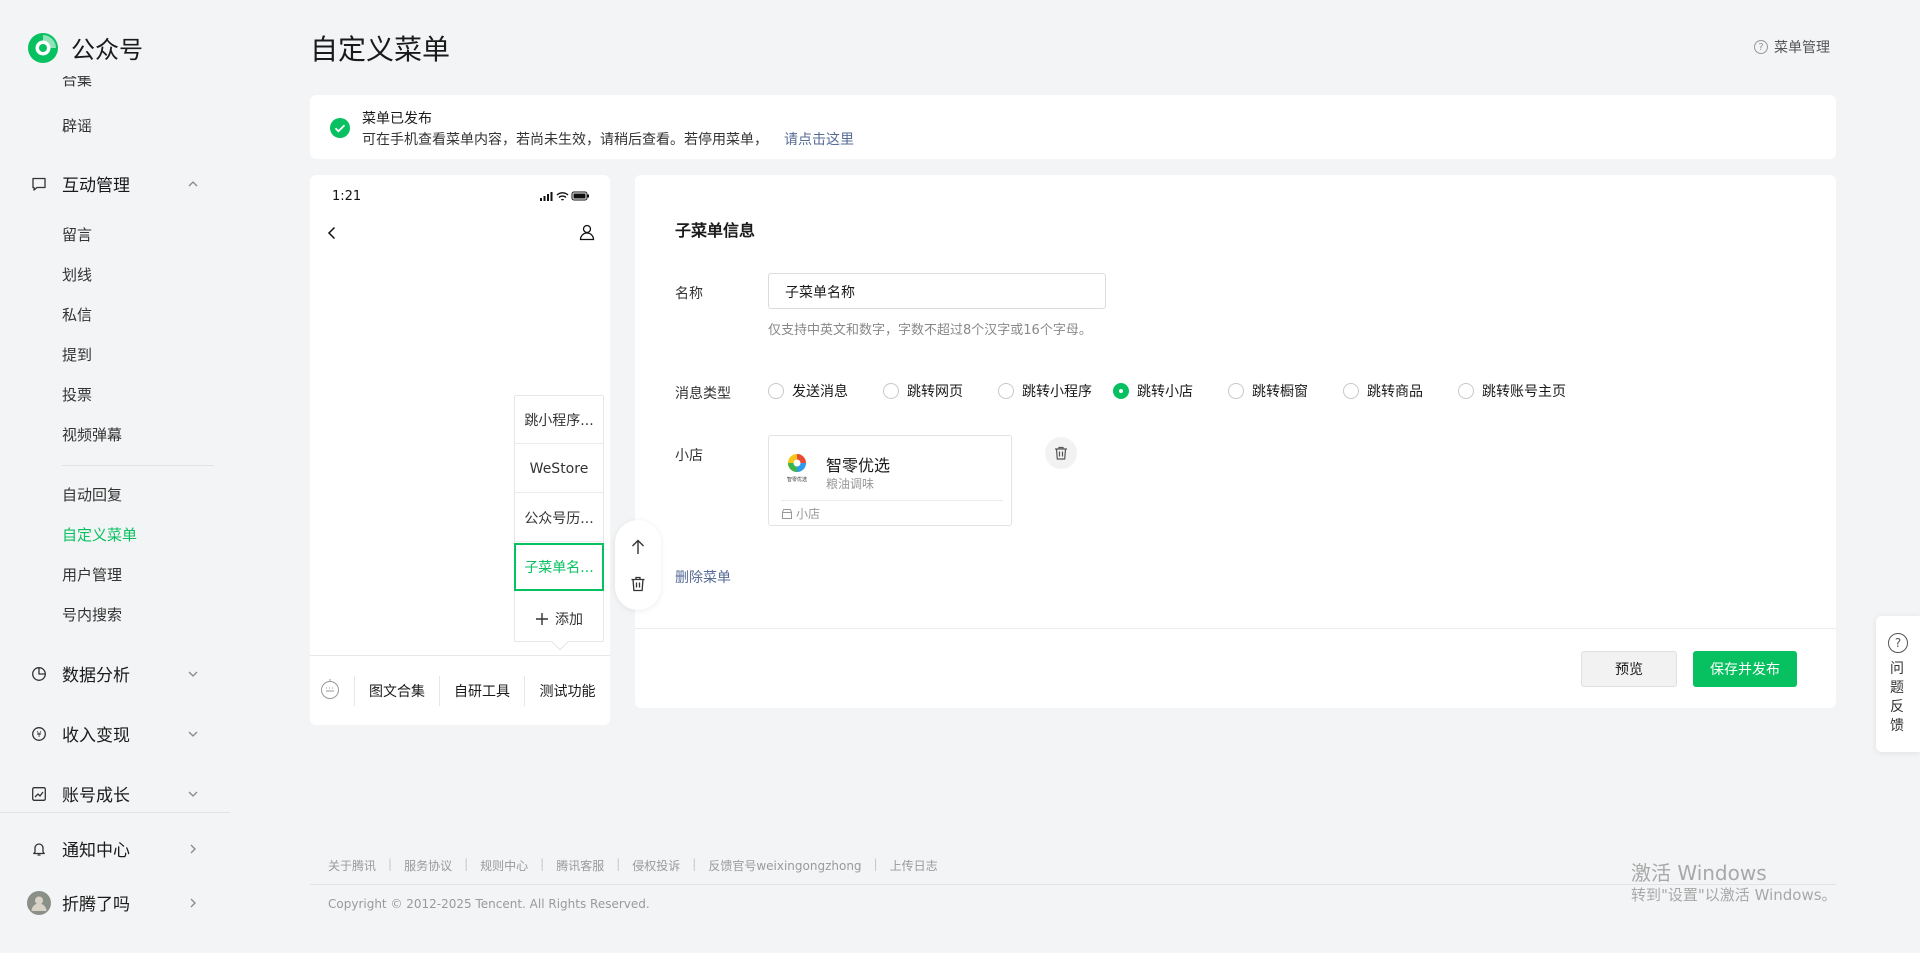  What do you see at coordinates (567, 691) in the screenshot?
I see `bottom-menu-item: 测试功能` at bounding box center [567, 691].